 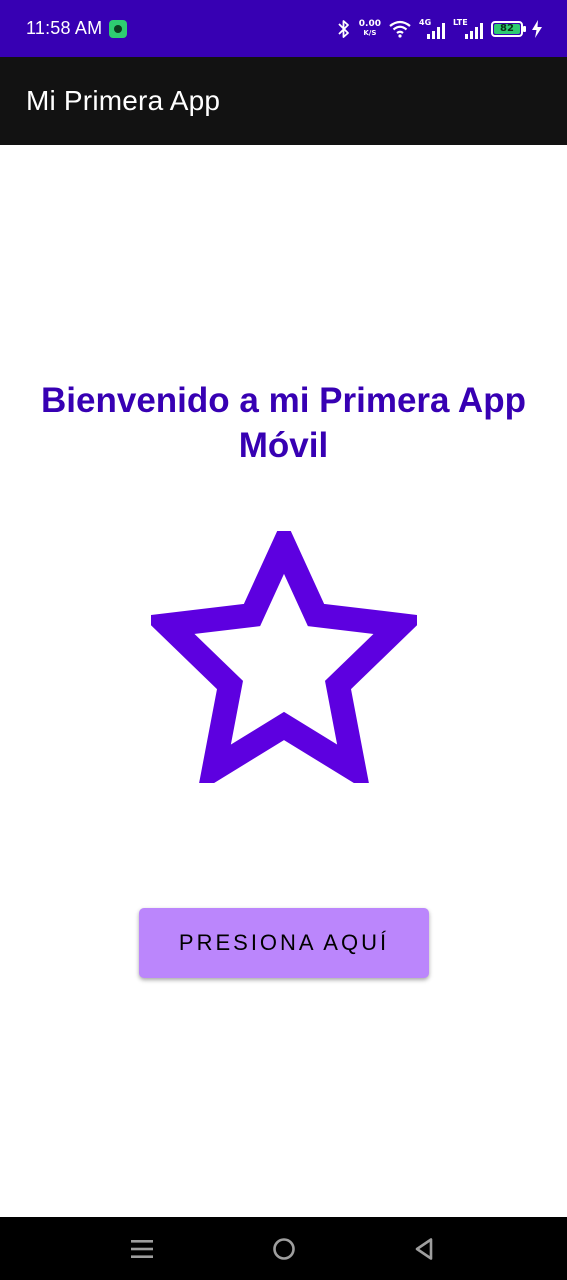 I want to click on bluetooth-icon, so click(x=343, y=28).